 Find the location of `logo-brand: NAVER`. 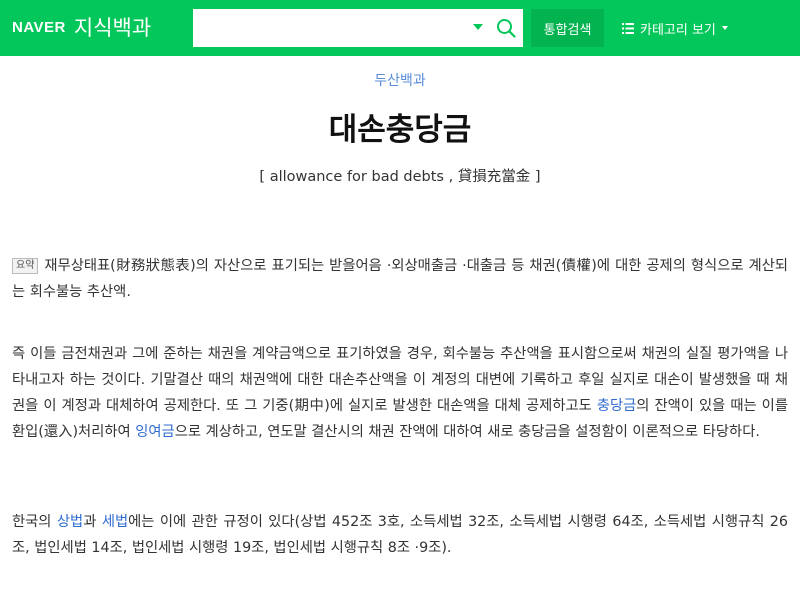

logo-brand: NAVER is located at coordinates (39, 27).